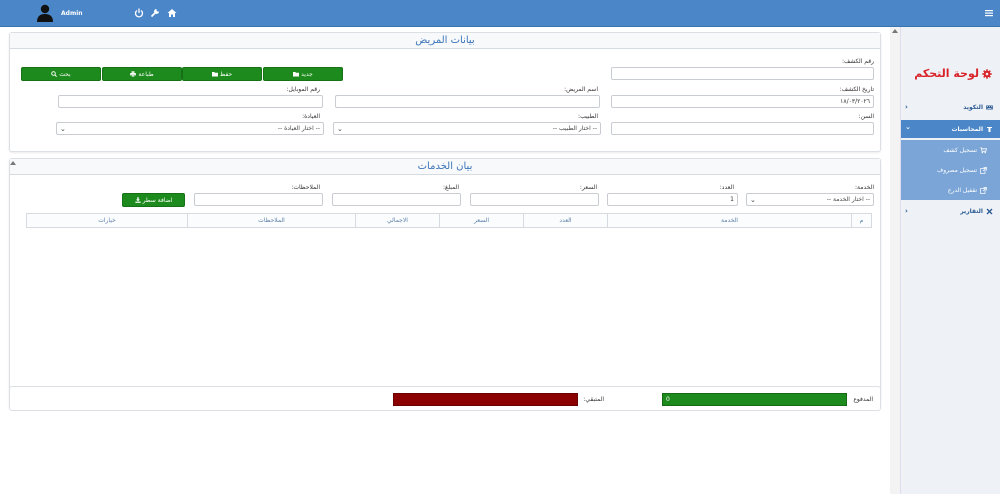 This screenshot has height=494, width=1000. I want to click on amount-label: المبلغ:, so click(451, 187).